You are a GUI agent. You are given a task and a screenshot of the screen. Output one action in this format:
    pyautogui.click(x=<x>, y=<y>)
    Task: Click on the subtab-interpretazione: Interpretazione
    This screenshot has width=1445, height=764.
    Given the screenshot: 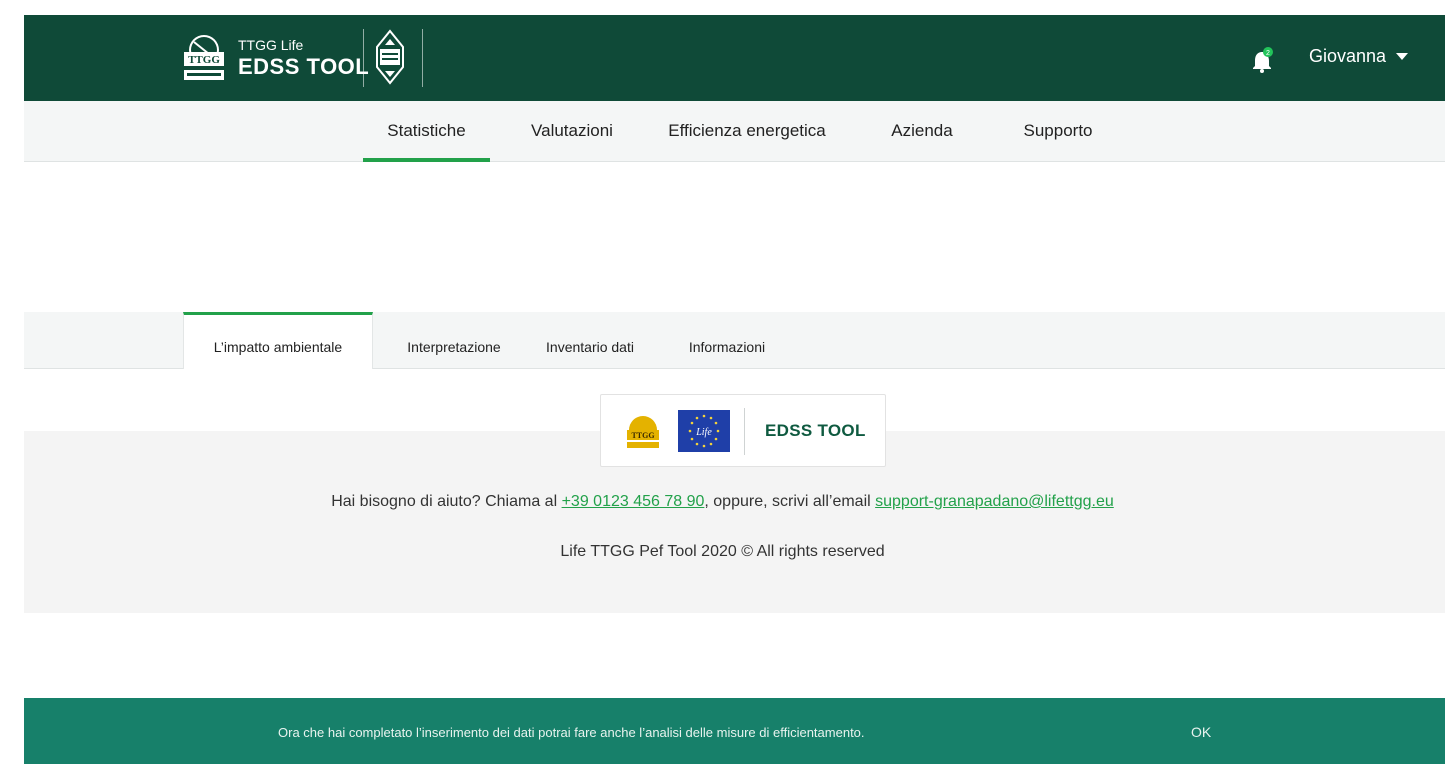 What is the action you would take?
    pyautogui.click(x=454, y=340)
    